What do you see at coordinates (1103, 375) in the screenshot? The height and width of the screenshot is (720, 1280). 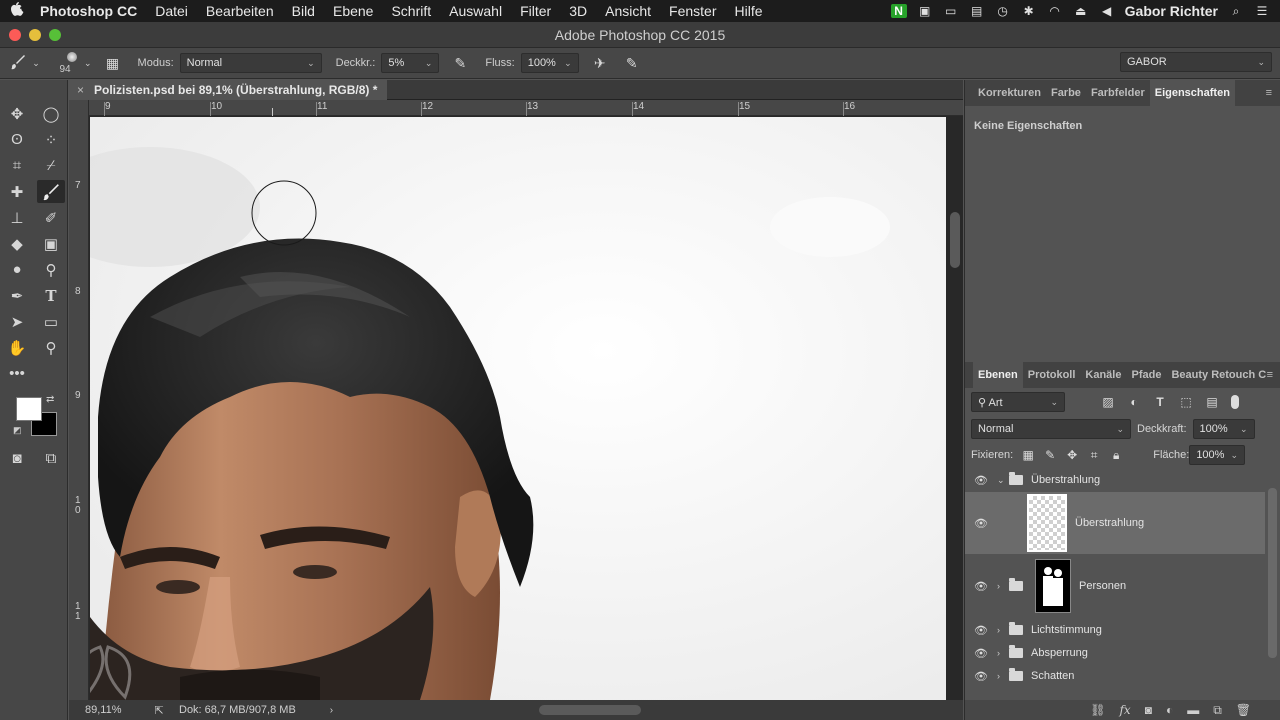 I see `tab-kanaele: Kanäle` at bounding box center [1103, 375].